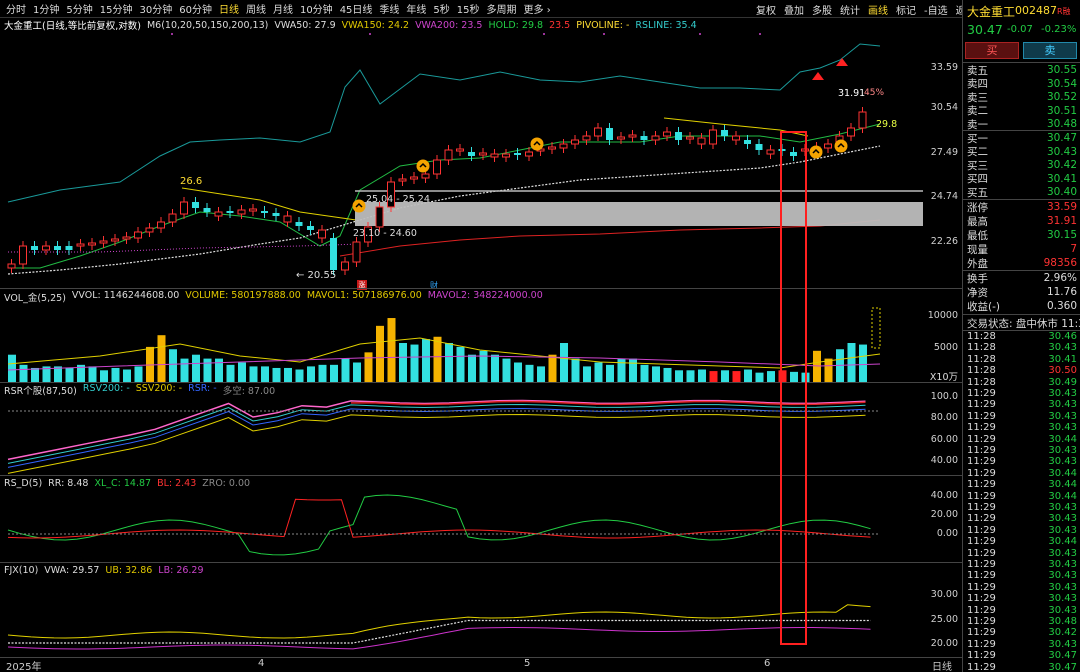 The height and width of the screenshot is (672, 1080). I want to click on quote-row: 净资 11.76, so click(1022, 292).